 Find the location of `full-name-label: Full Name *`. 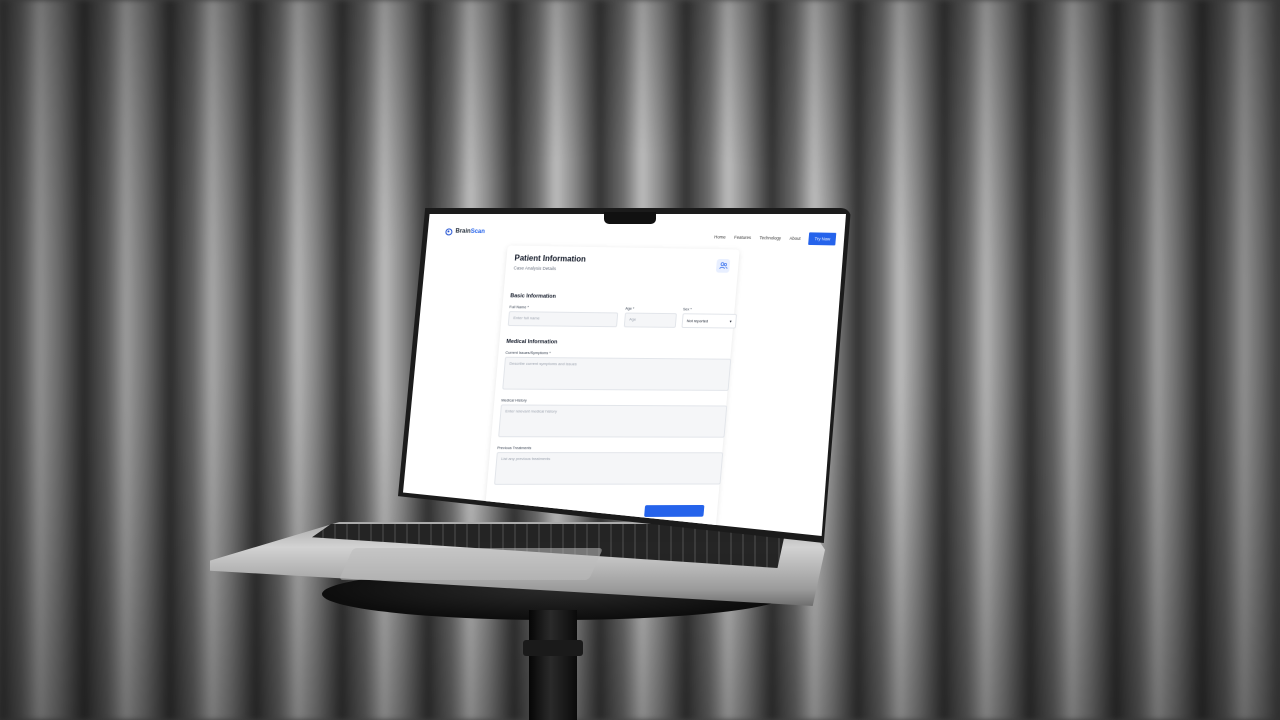

full-name-label: Full Name * is located at coordinates (519, 307).